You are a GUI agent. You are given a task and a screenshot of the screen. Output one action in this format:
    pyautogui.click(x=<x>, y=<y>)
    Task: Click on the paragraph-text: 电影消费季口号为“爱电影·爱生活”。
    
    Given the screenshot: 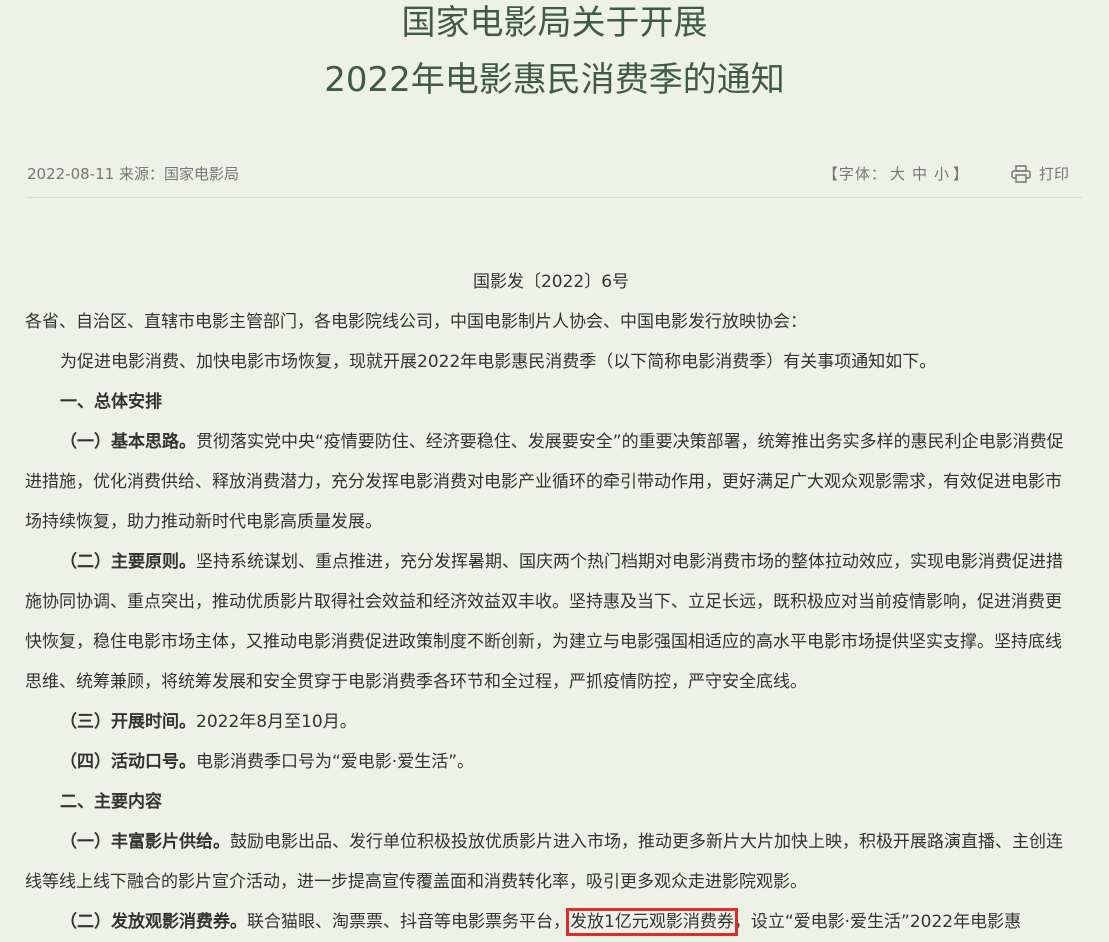 What is the action you would take?
    pyautogui.click(x=335, y=762)
    